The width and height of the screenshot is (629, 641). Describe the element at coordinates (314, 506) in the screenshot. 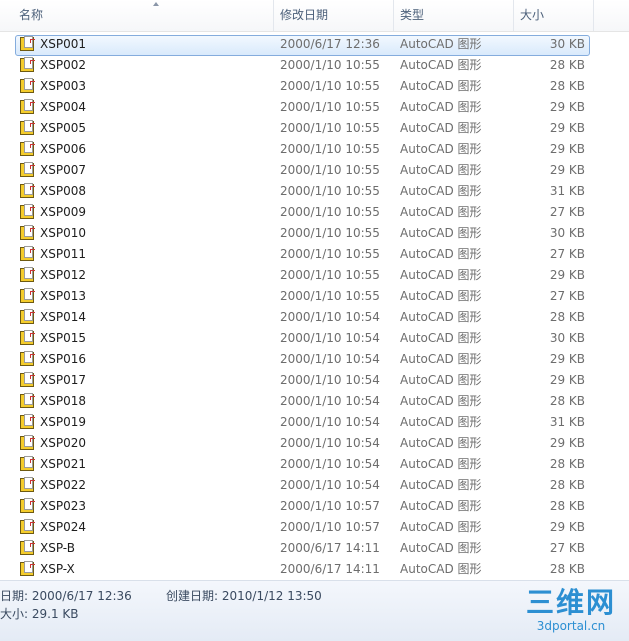

I see `file-row: XSP023 2000/1/10 10:57 AutoCAD 图形 28 KB` at that location.